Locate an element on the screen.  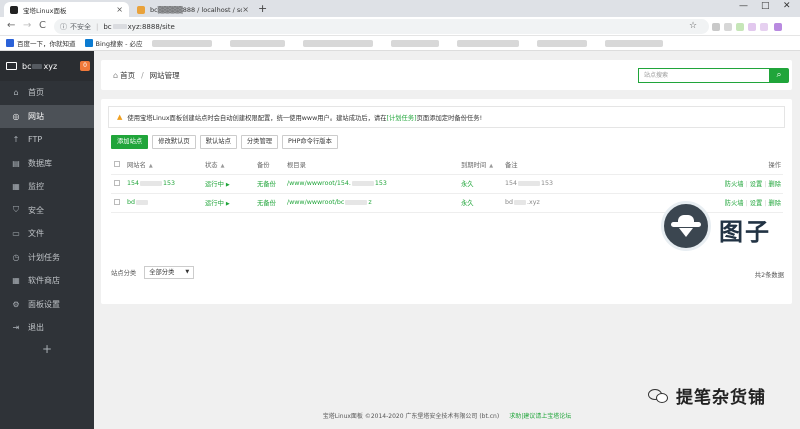
site-name-link: 154 153 is located at coordinates (166, 184).